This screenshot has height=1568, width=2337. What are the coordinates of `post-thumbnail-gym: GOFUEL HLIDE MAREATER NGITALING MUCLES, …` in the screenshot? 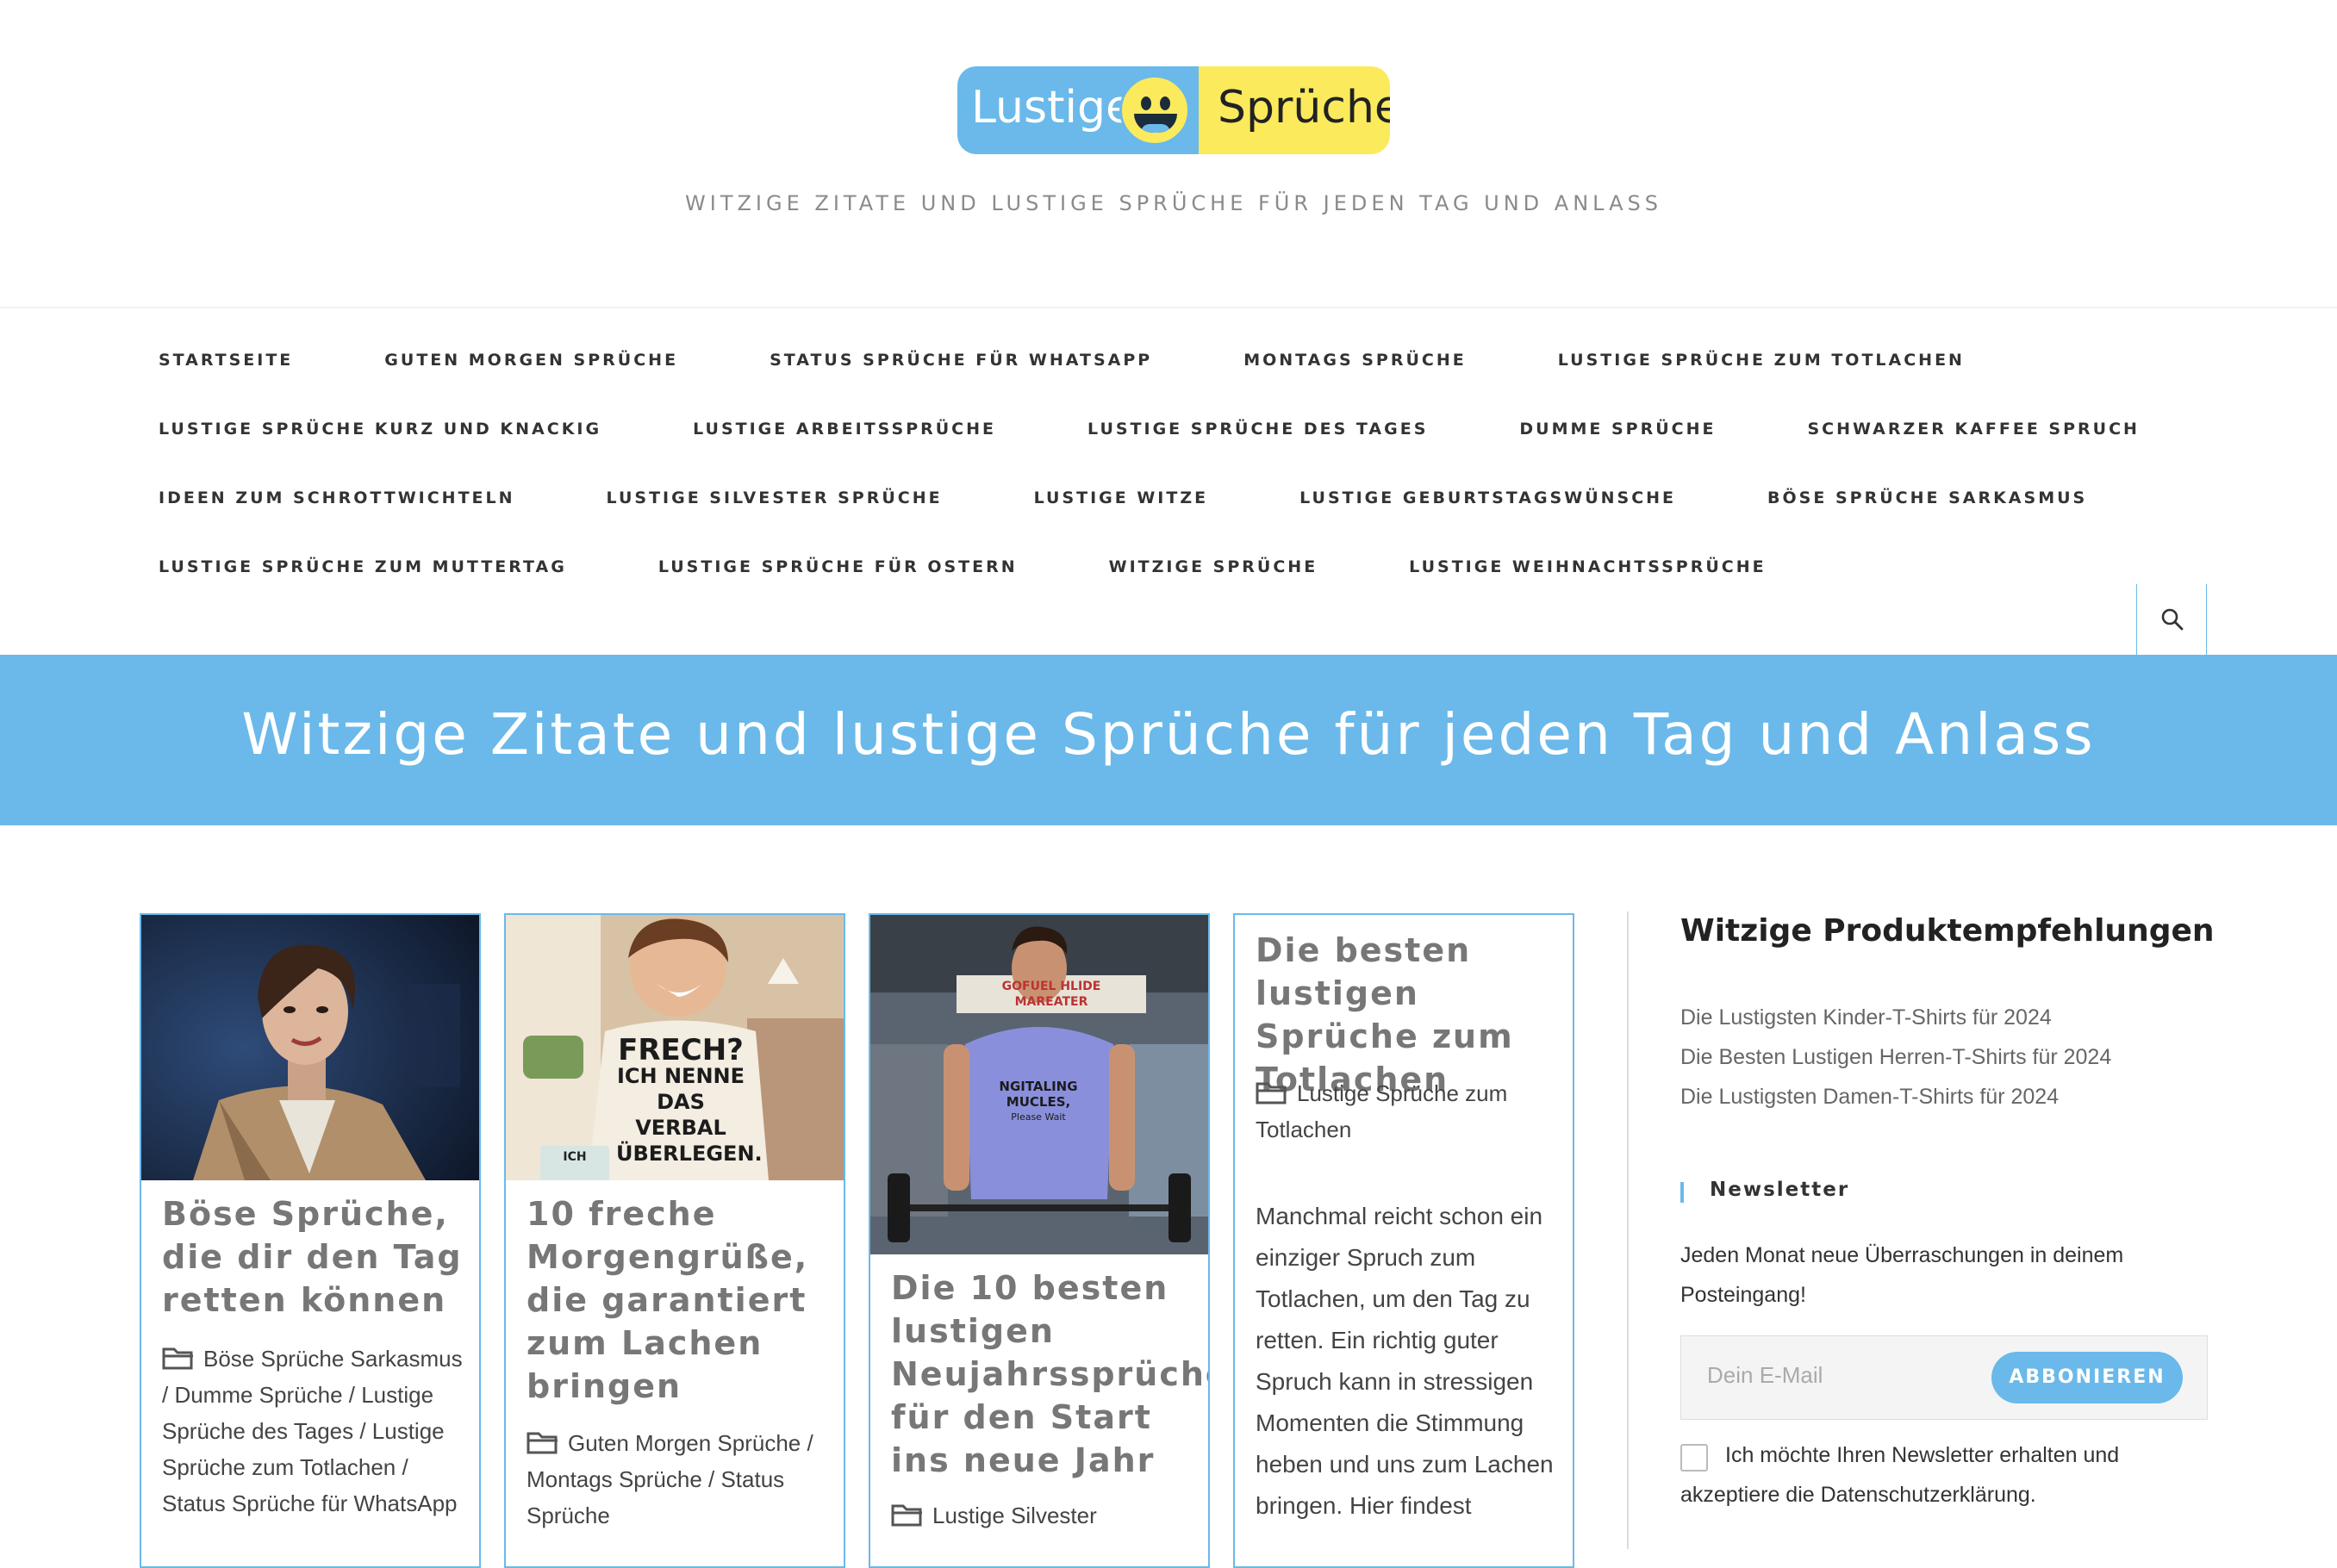 It's located at (1039, 1084).